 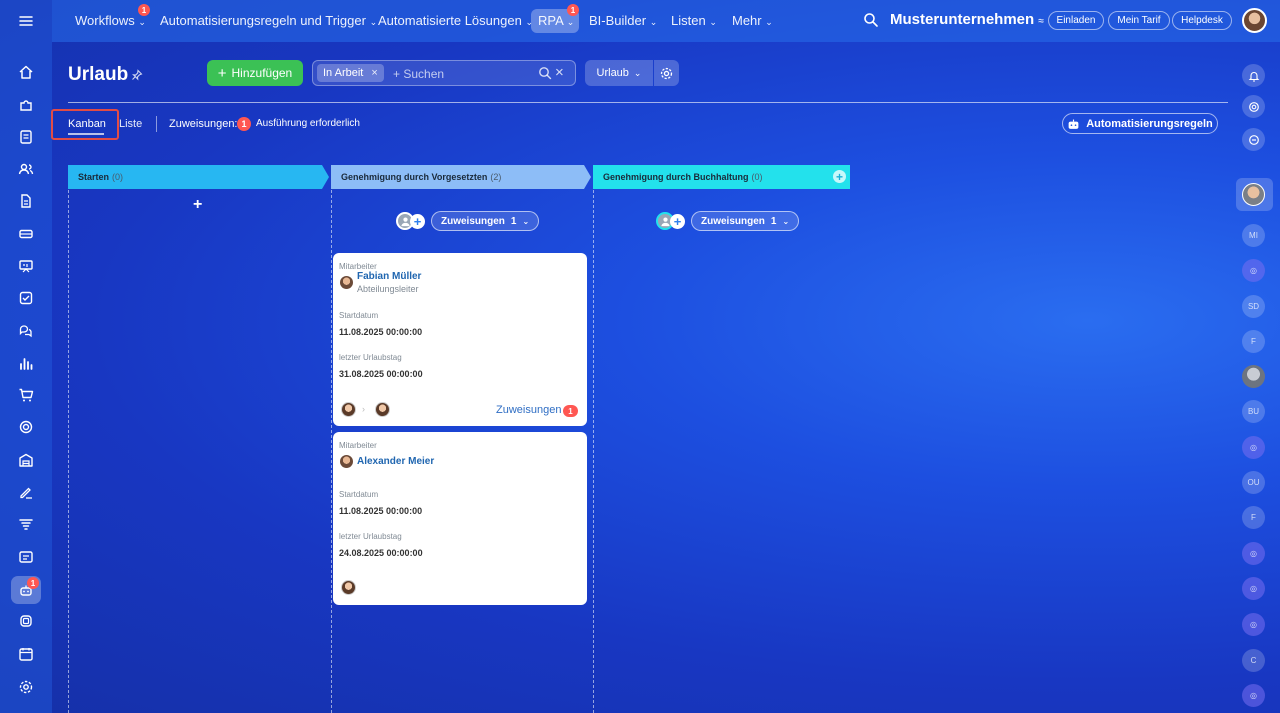 I want to click on automation-rules-button: Automatisierungsregeln, so click(x=1140, y=123).